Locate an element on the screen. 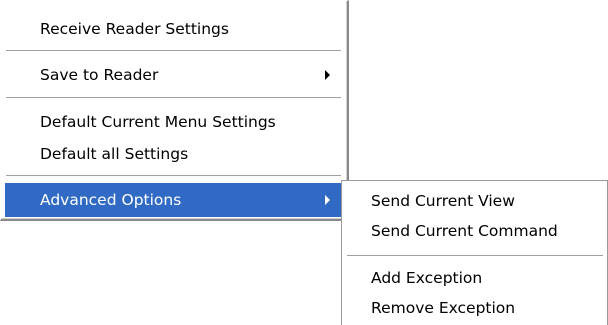  menu-item-advanced-options: Advanced Options is located at coordinates (173, 200).